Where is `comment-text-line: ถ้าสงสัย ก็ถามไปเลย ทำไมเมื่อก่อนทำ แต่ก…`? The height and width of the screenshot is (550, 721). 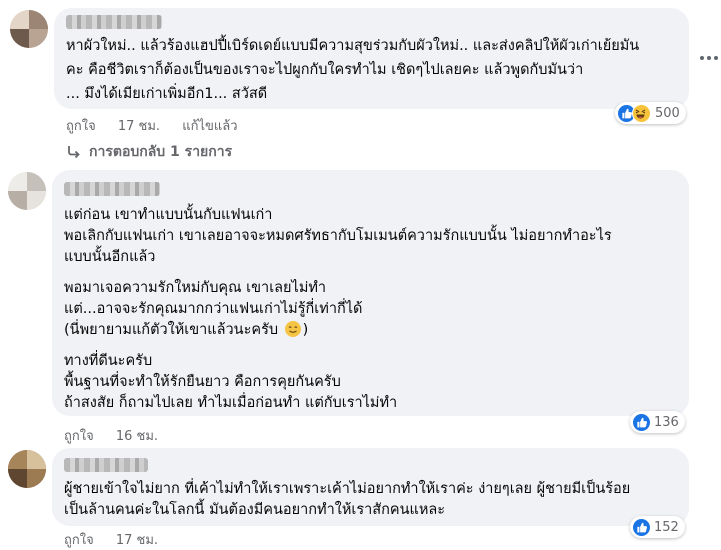
comment-text-line: ถ้าสงสัย ก็ถามไปเลย ทำไมเมื่อก่อนทำ แต่ก… is located at coordinates (231, 403).